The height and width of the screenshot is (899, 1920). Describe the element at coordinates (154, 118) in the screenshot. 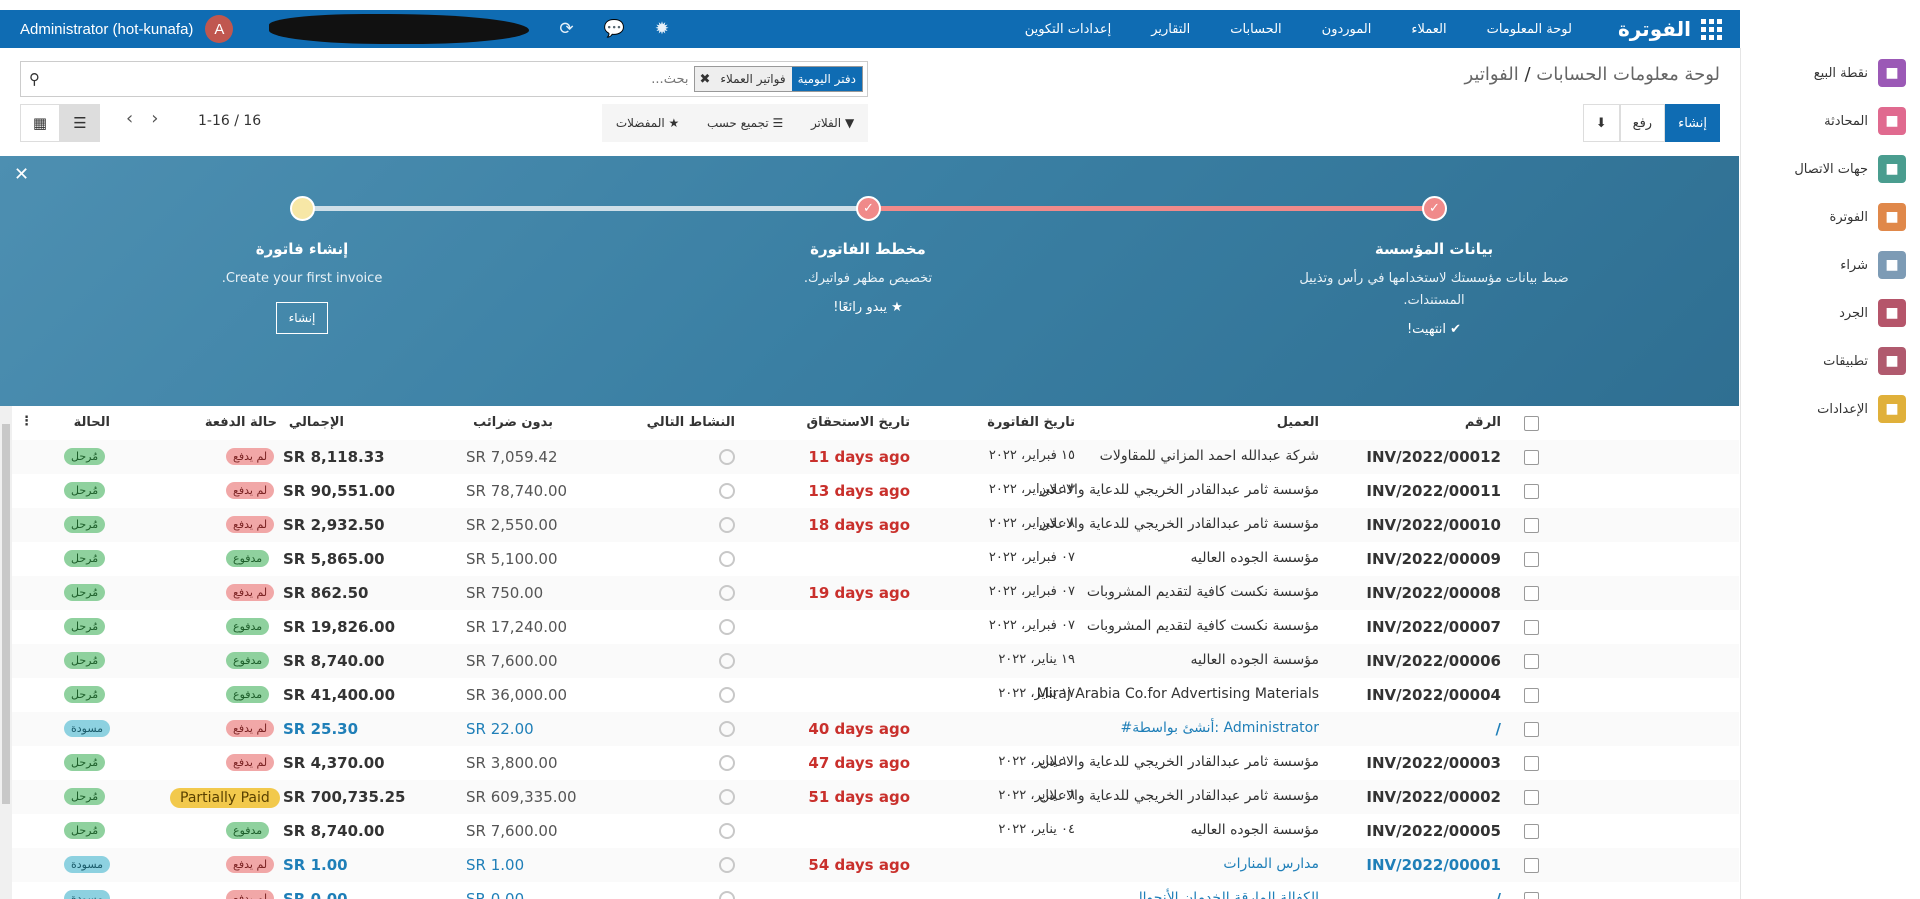

I see `chevron-right-icon: ›` at that location.